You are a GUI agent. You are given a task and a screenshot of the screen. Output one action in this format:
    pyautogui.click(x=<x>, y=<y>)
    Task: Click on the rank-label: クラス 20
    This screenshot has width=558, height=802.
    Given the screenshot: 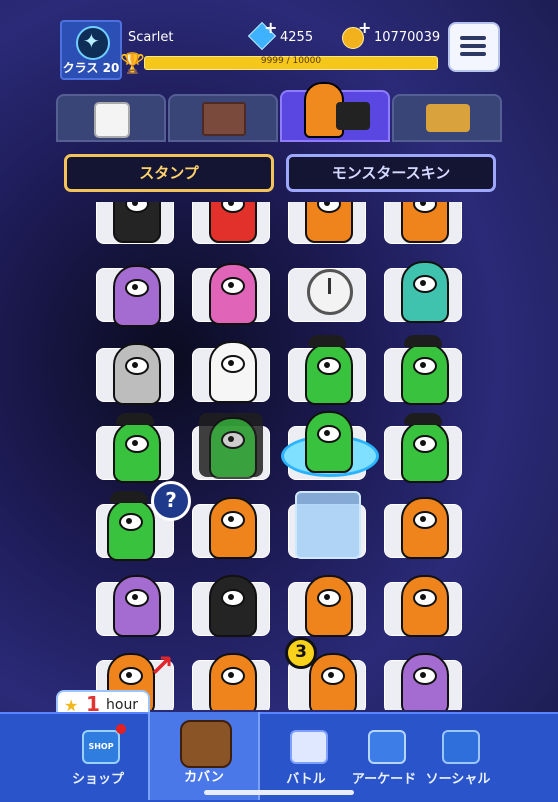 What is the action you would take?
    pyautogui.click(x=91, y=68)
    